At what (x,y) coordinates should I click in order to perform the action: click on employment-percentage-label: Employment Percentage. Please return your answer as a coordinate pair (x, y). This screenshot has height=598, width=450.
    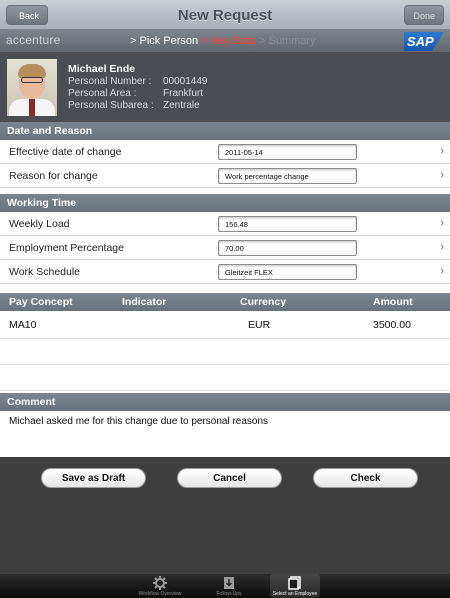
    Looking at the image, I should click on (66, 248).